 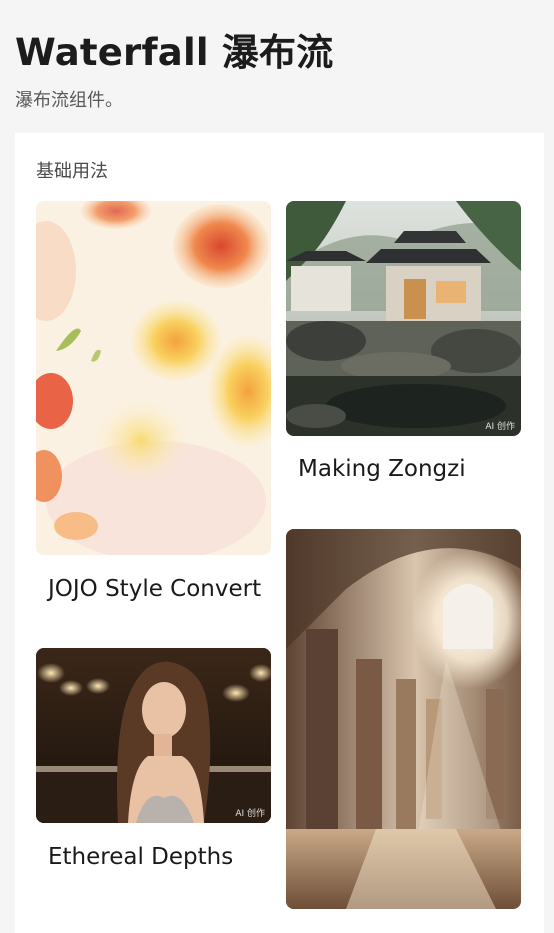 What do you see at coordinates (72, 171) in the screenshot?
I see `section-title: 基础用法` at bounding box center [72, 171].